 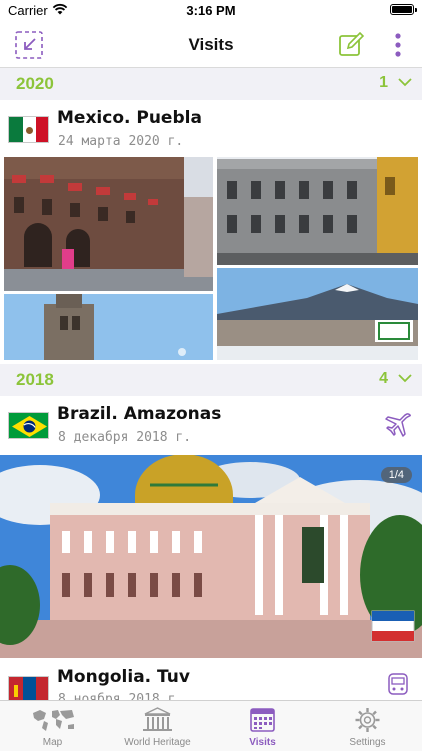 I want to click on photo-puebla-building, so click(x=317, y=211).